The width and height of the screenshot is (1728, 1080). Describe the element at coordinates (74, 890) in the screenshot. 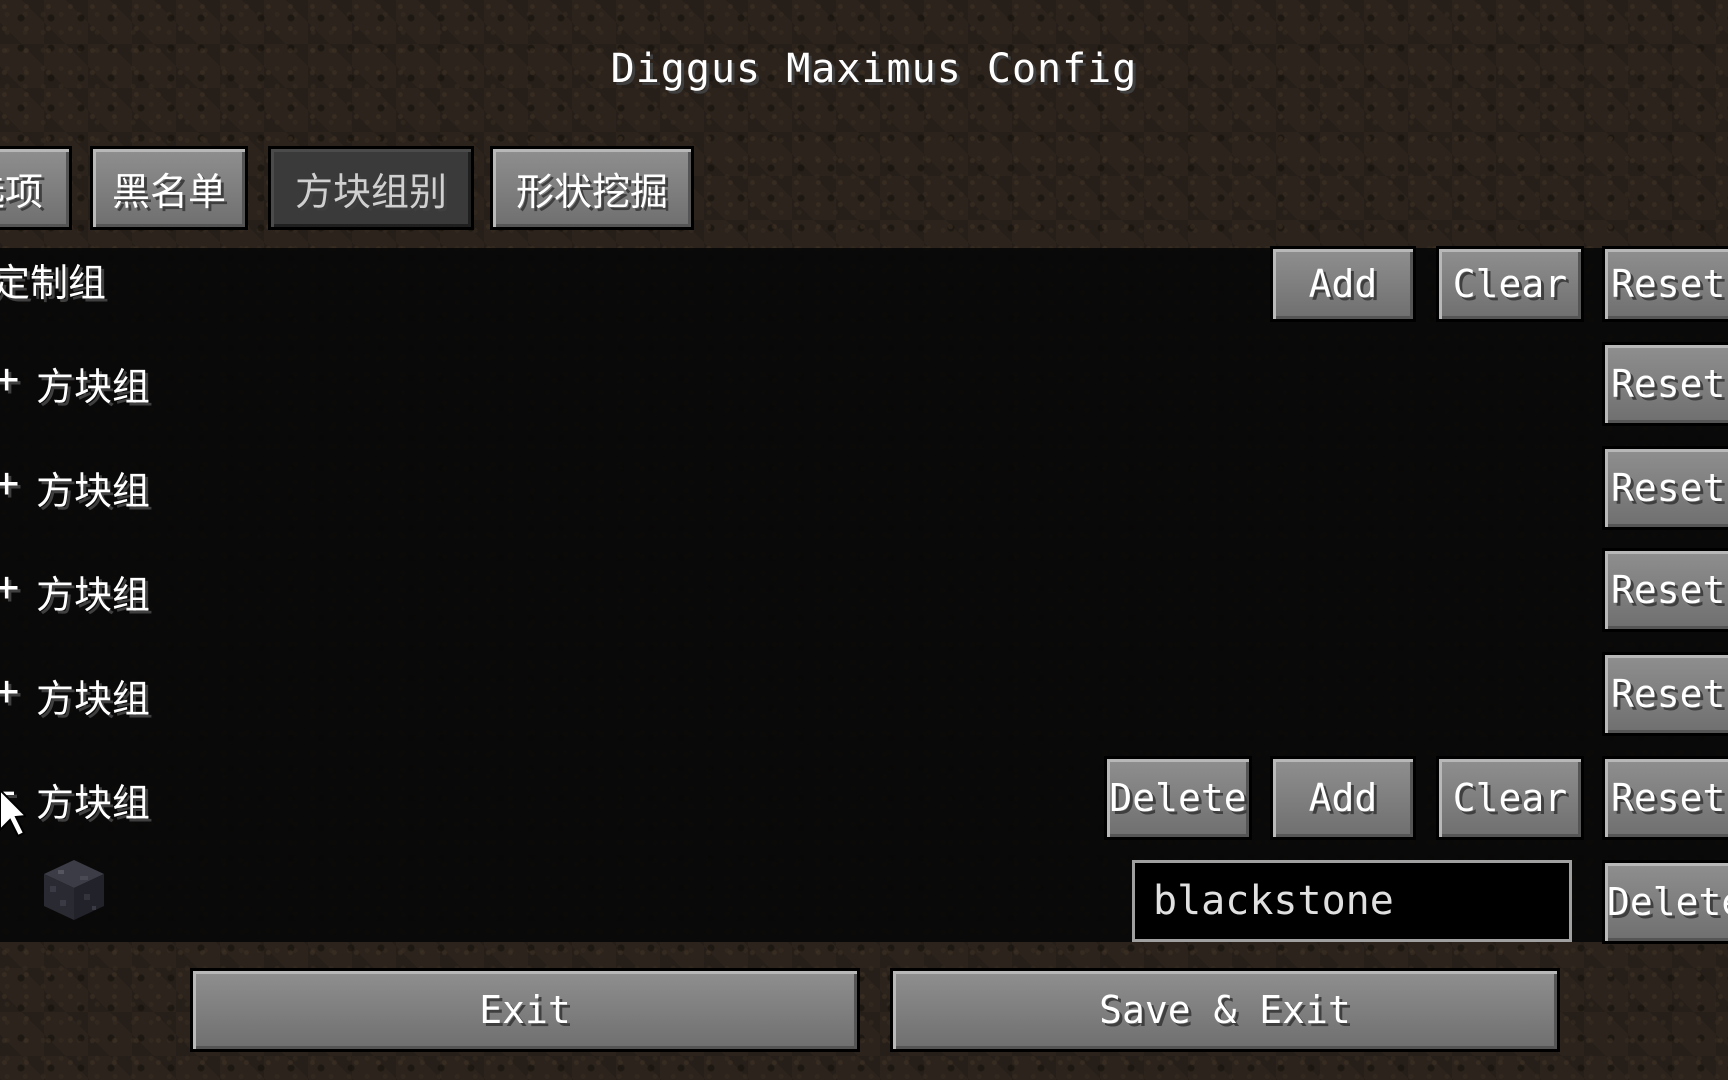

I see `blackstone-block-icon` at that location.